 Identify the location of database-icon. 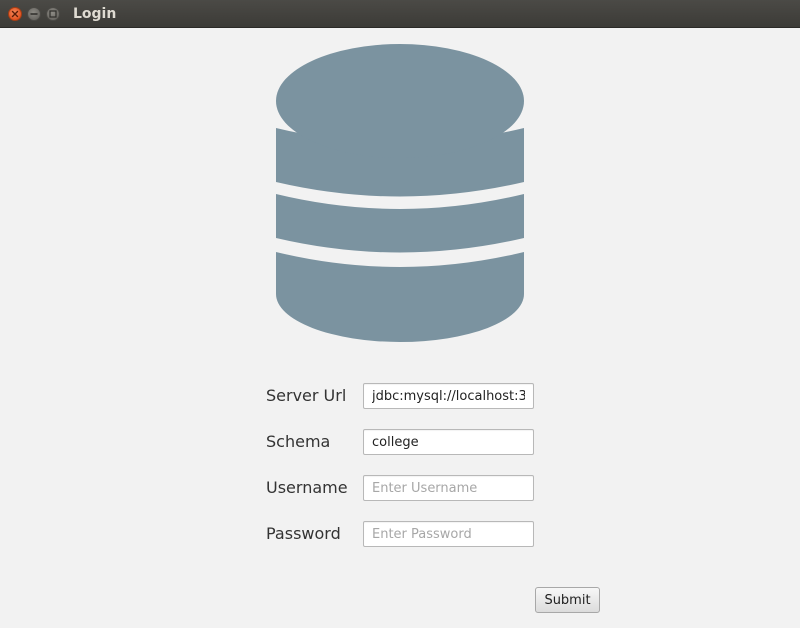
(400, 193).